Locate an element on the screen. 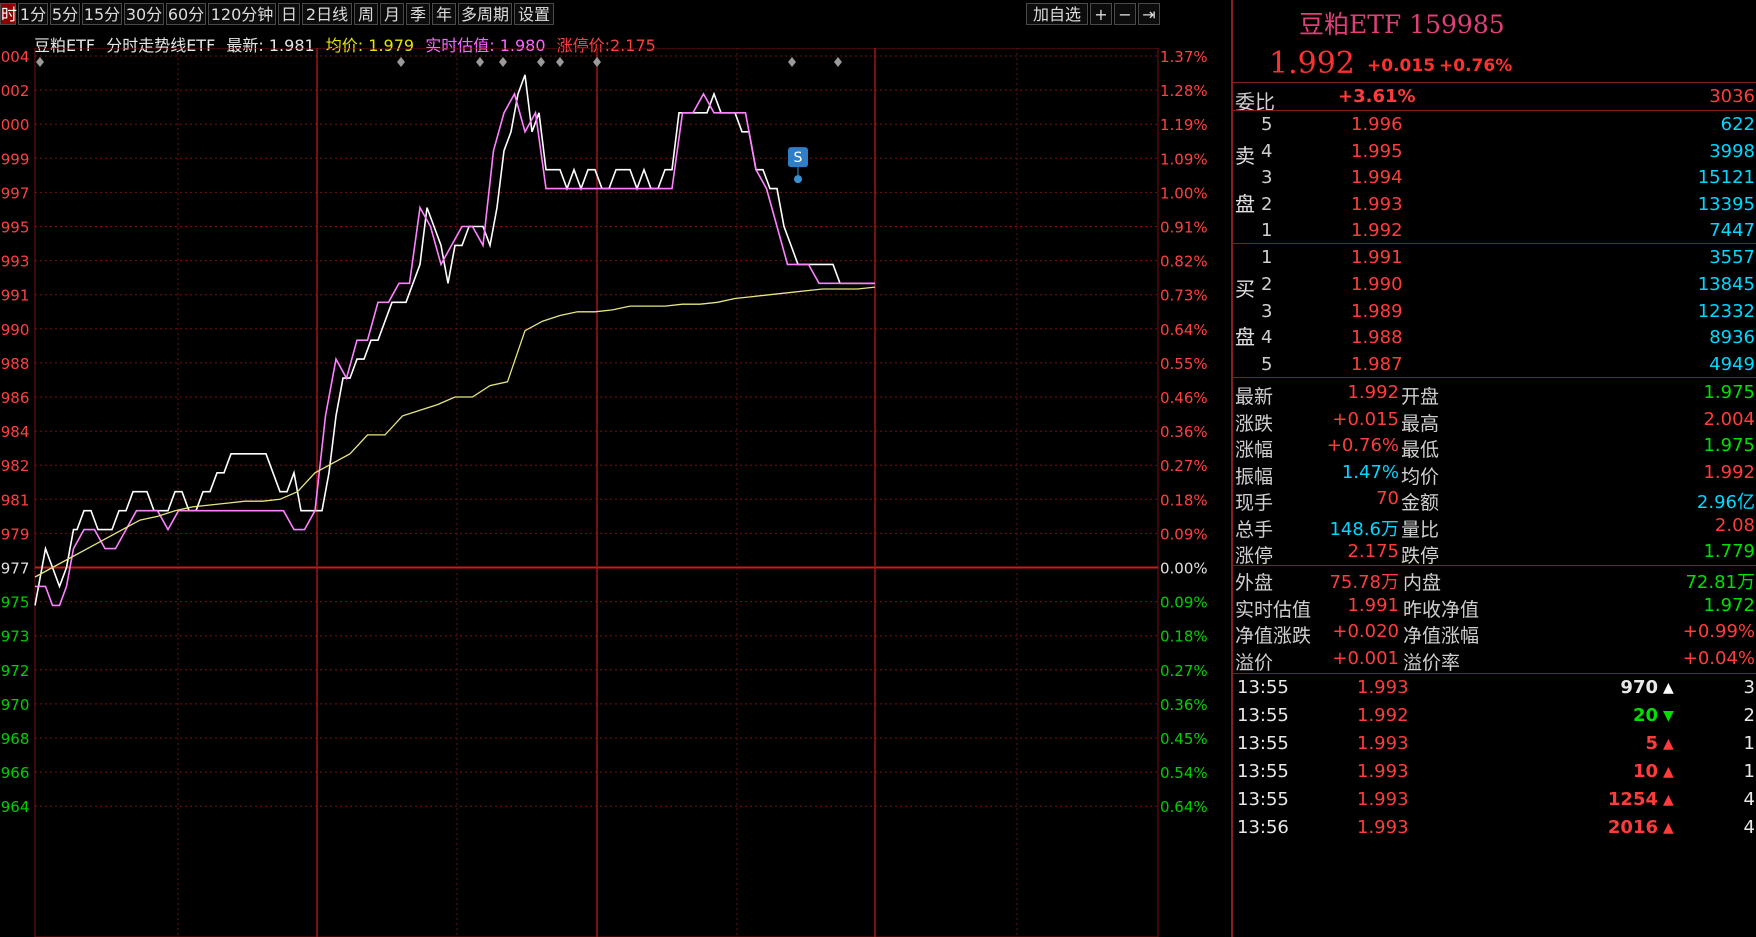  y-tick-5: .995 is located at coordinates (14, 228).